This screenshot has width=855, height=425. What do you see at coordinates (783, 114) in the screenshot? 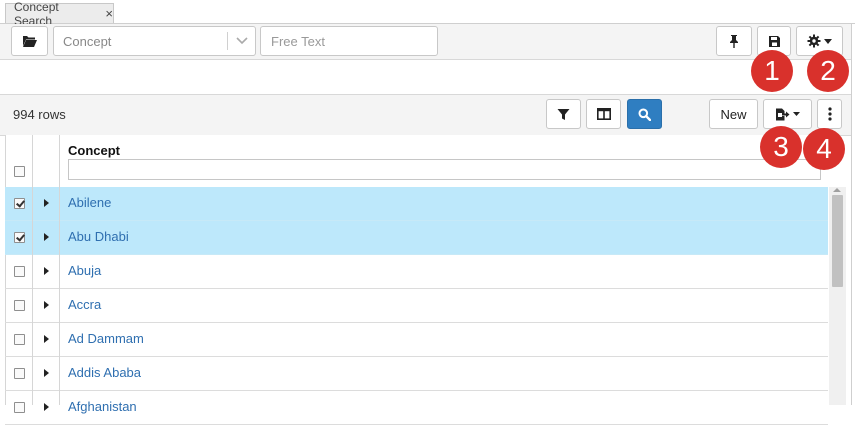
I see `export-icon` at bounding box center [783, 114].